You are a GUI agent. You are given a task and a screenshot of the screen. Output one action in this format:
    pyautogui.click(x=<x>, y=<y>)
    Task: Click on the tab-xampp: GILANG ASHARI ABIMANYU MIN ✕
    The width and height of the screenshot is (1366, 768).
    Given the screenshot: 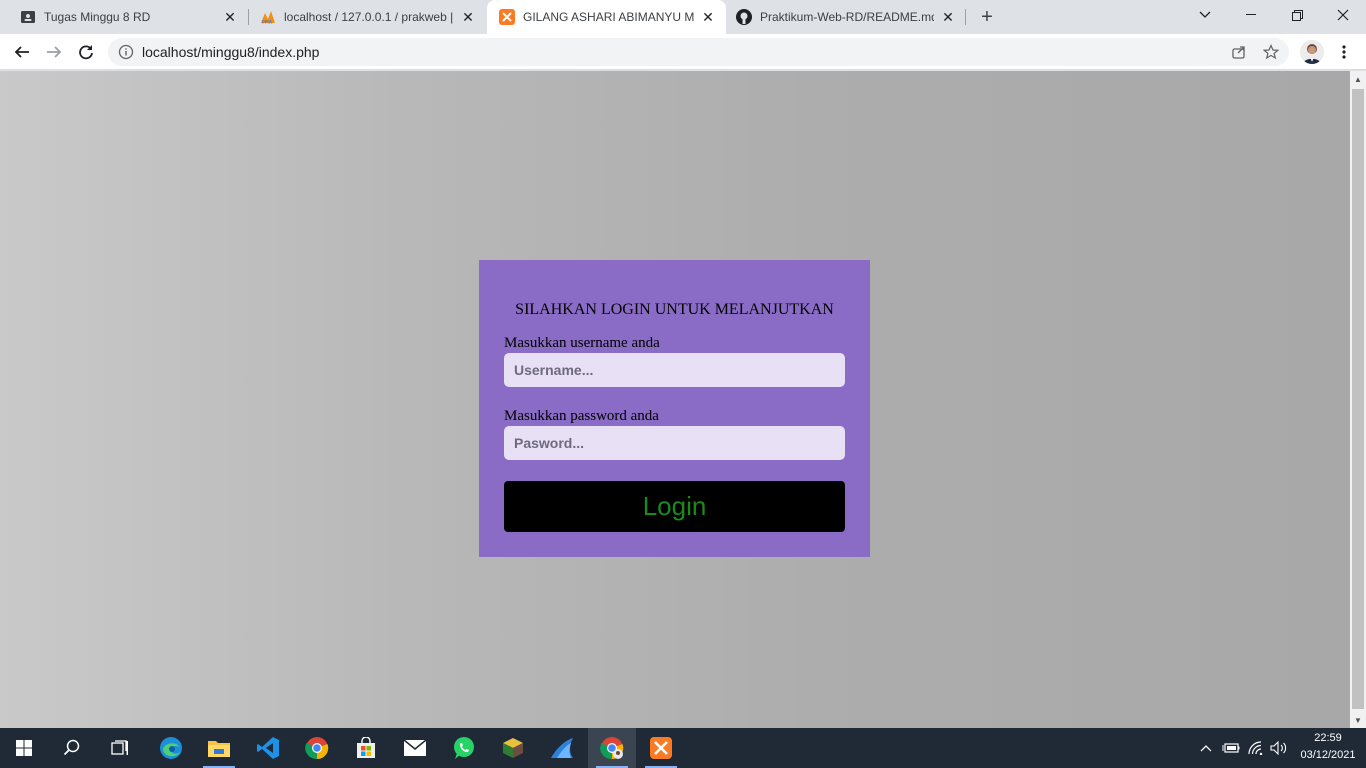 What is the action you would take?
    pyautogui.click(x=606, y=17)
    